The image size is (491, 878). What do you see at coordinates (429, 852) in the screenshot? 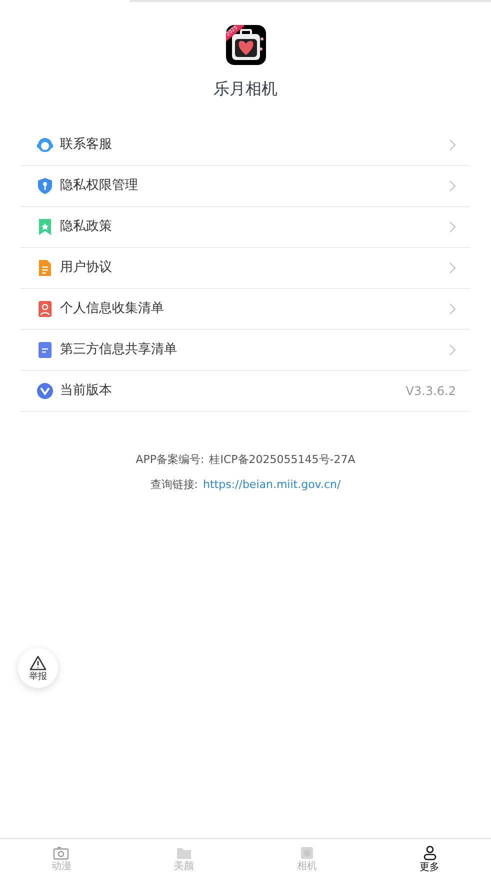
I see `user-icon` at bounding box center [429, 852].